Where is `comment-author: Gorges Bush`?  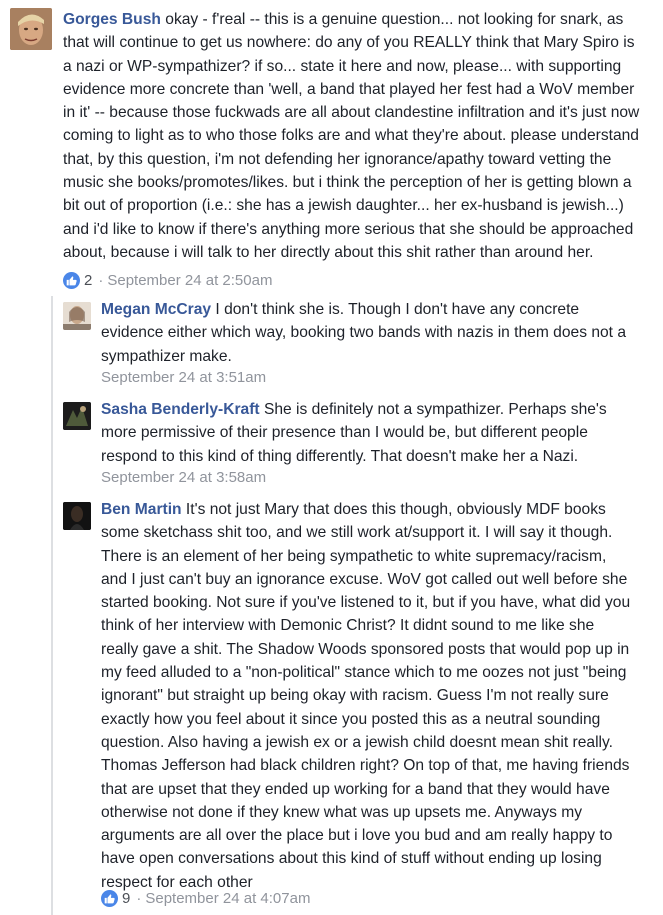 comment-author: Gorges Bush is located at coordinates (112, 19).